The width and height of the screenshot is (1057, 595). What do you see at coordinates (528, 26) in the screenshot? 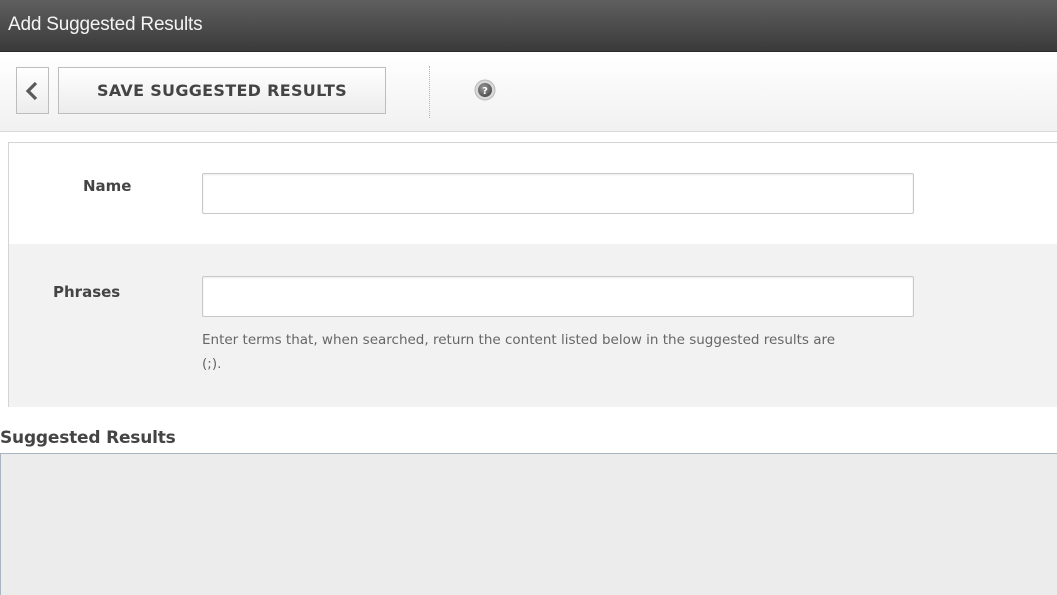
I see `title-bar: Add Suggested Results` at bounding box center [528, 26].